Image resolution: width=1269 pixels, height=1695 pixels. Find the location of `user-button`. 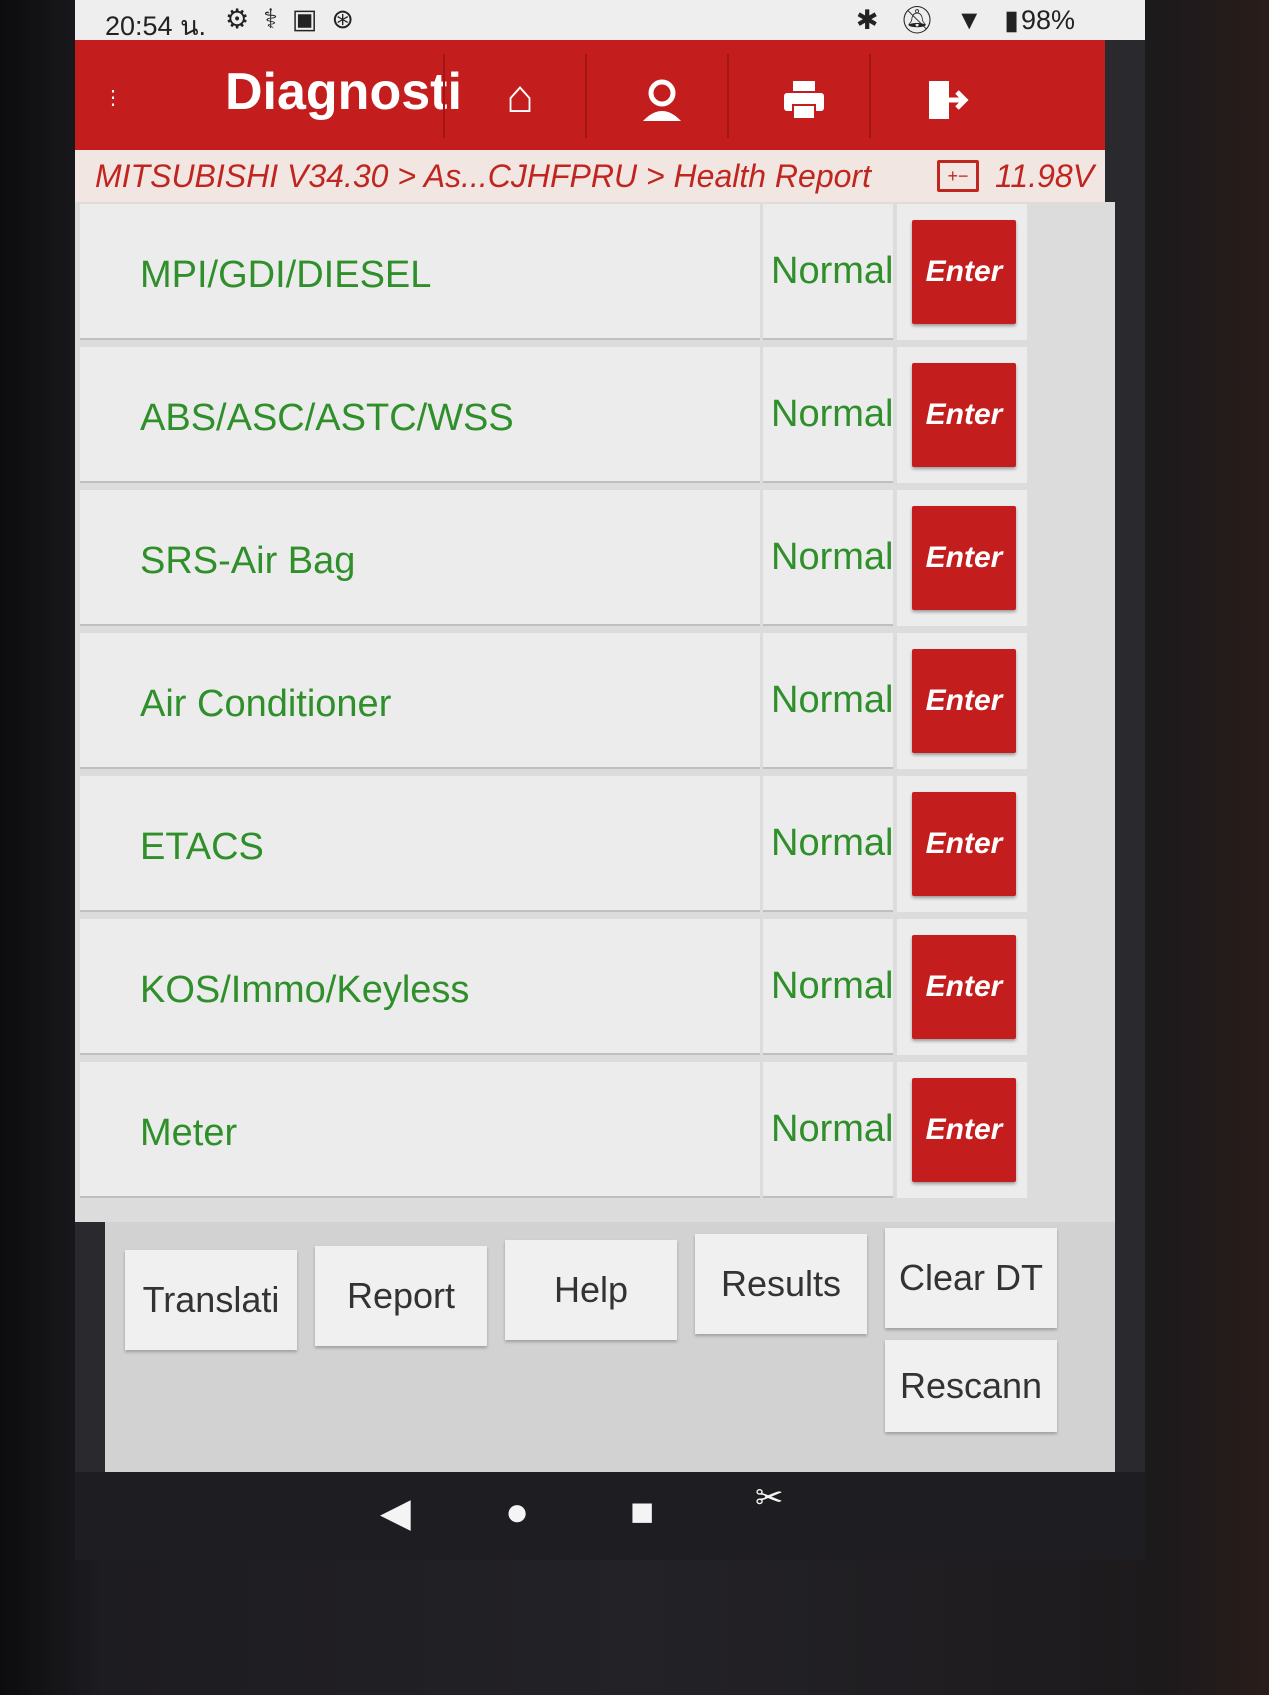

user-button is located at coordinates (661, 96).